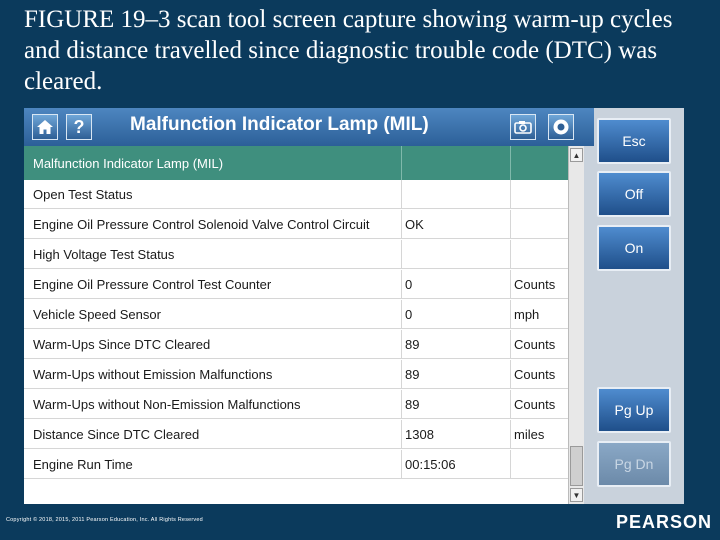  I want to click on row-name: Warm-Ups without Emission Malfunctions, so click(213, 374).